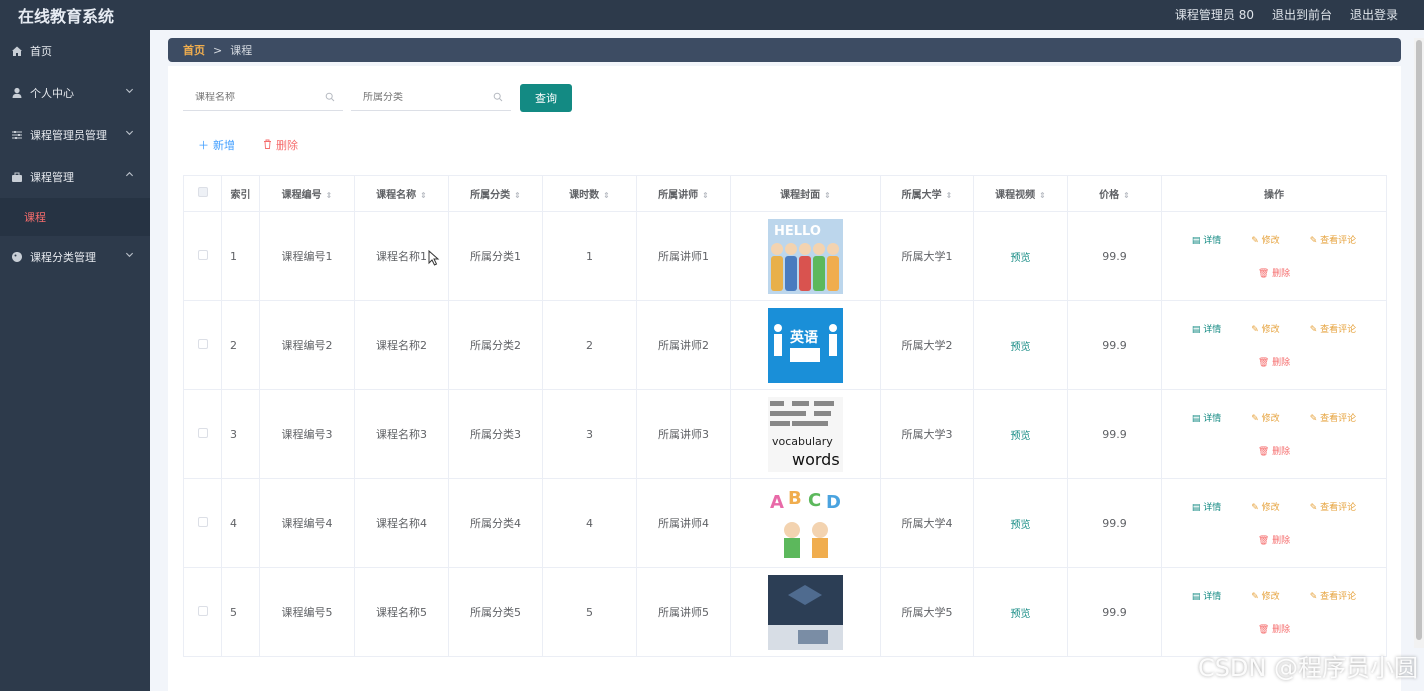  What do you see at coordinates (401, 345) in the screenshot?
I see `name-cell: 课程名称2` at bounding box center [401, 345].